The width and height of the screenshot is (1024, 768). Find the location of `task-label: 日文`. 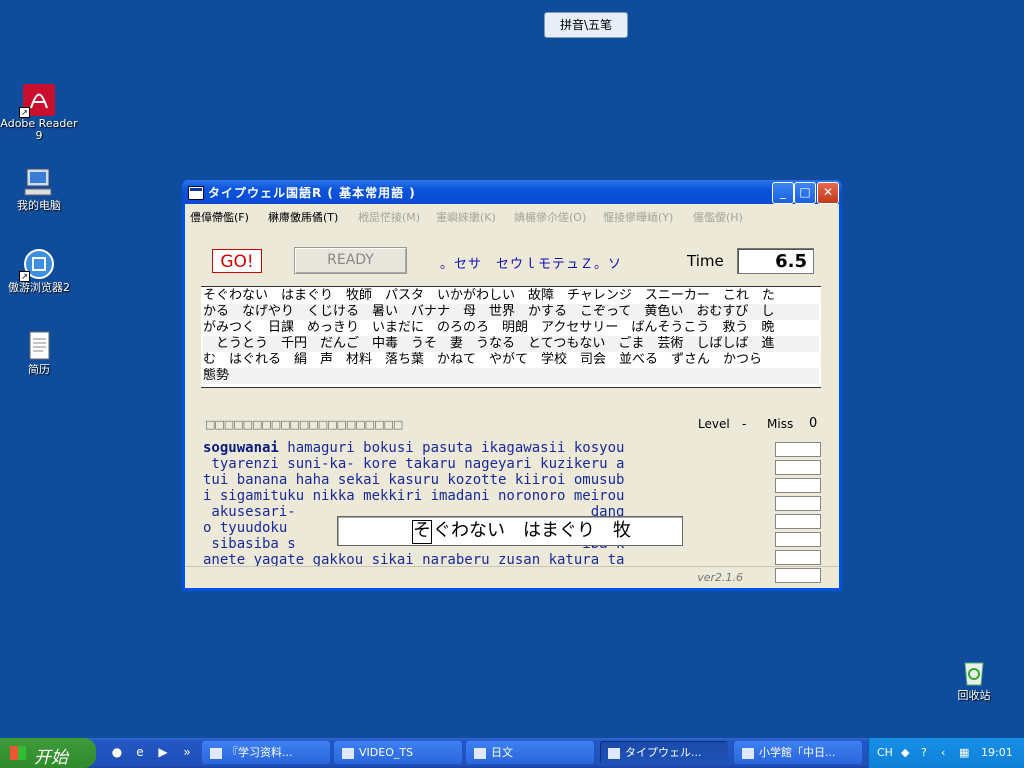

task-label: 日文 is located at coordinates (502, 752).